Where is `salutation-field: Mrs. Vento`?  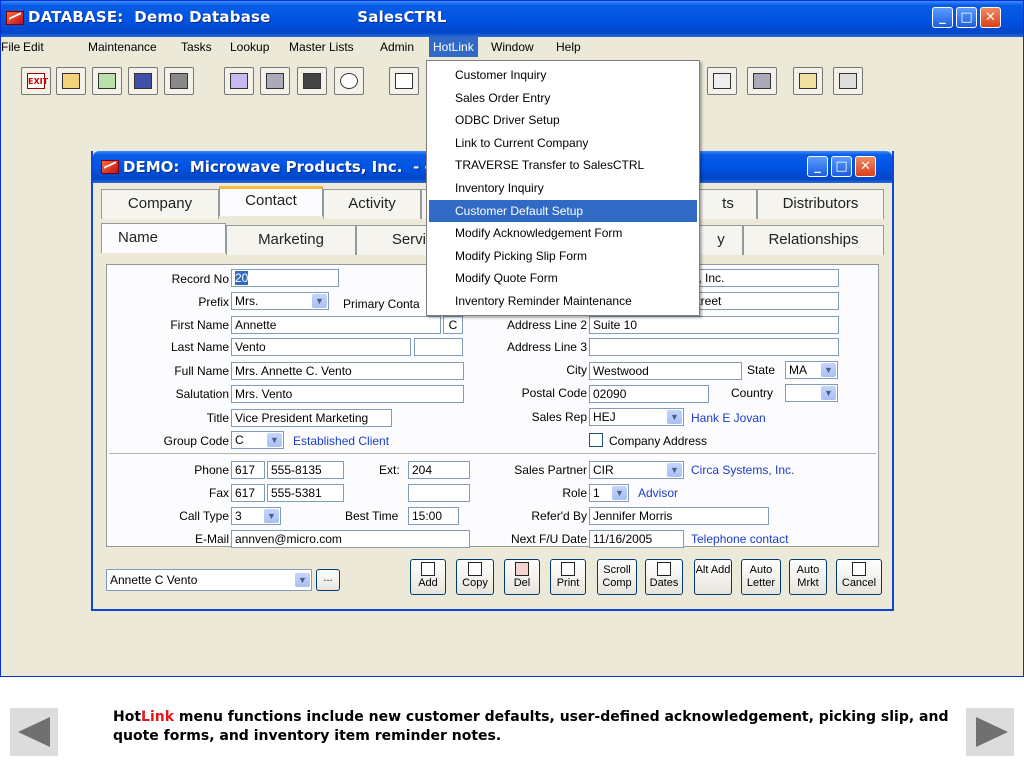 salutation-field: Mrs. Vento is located at coordinates (347, 394).